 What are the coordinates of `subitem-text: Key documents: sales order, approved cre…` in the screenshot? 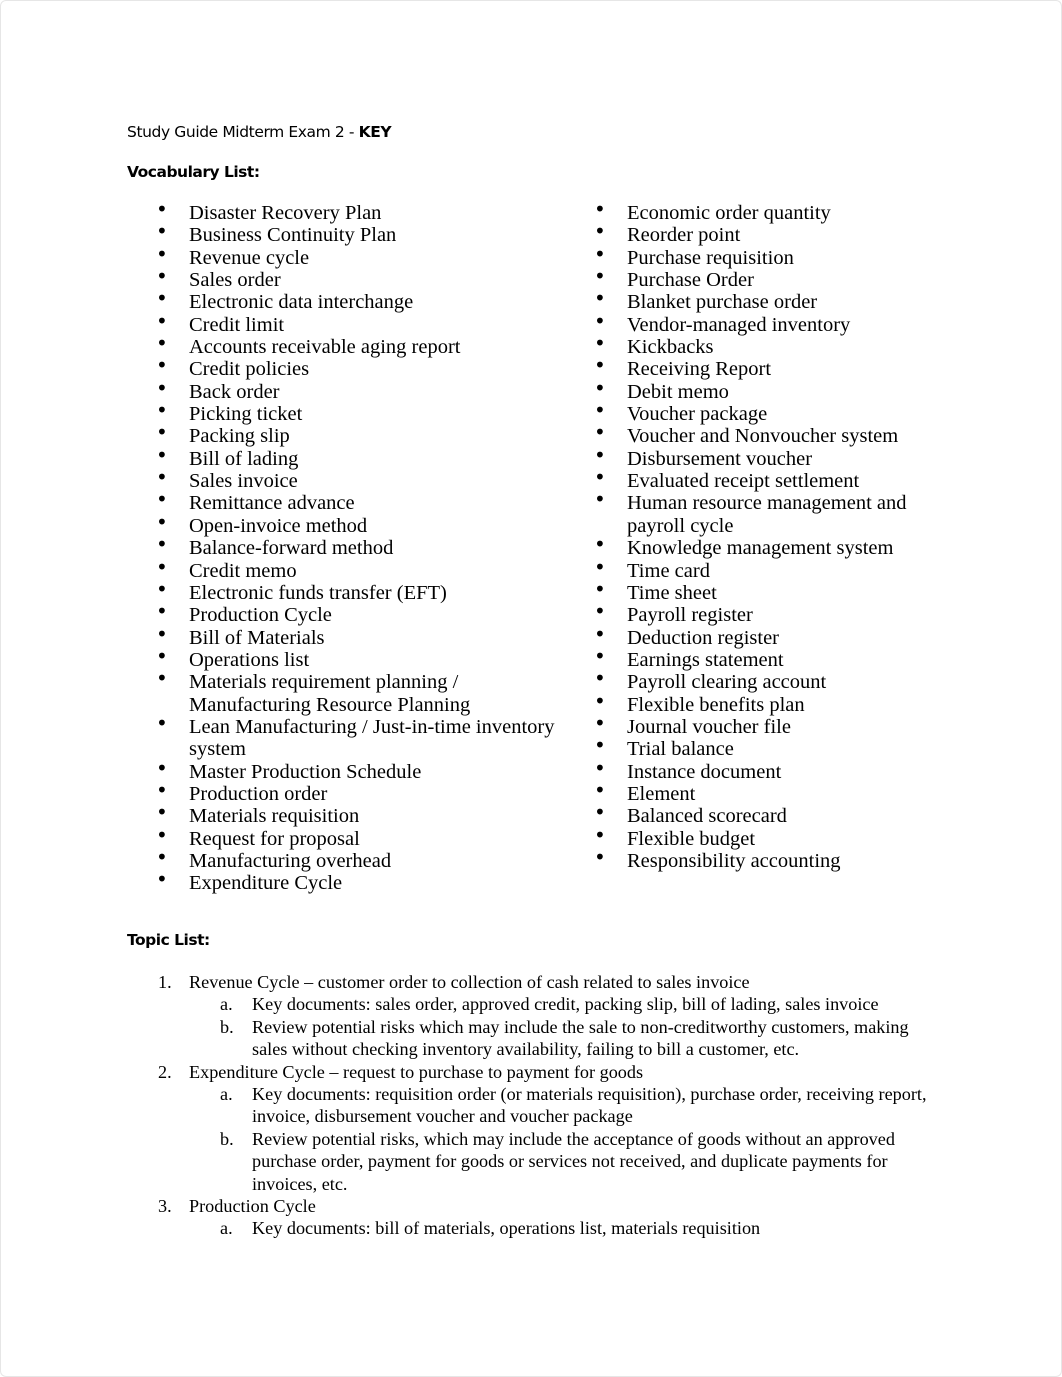 It's located at (565, 1004).